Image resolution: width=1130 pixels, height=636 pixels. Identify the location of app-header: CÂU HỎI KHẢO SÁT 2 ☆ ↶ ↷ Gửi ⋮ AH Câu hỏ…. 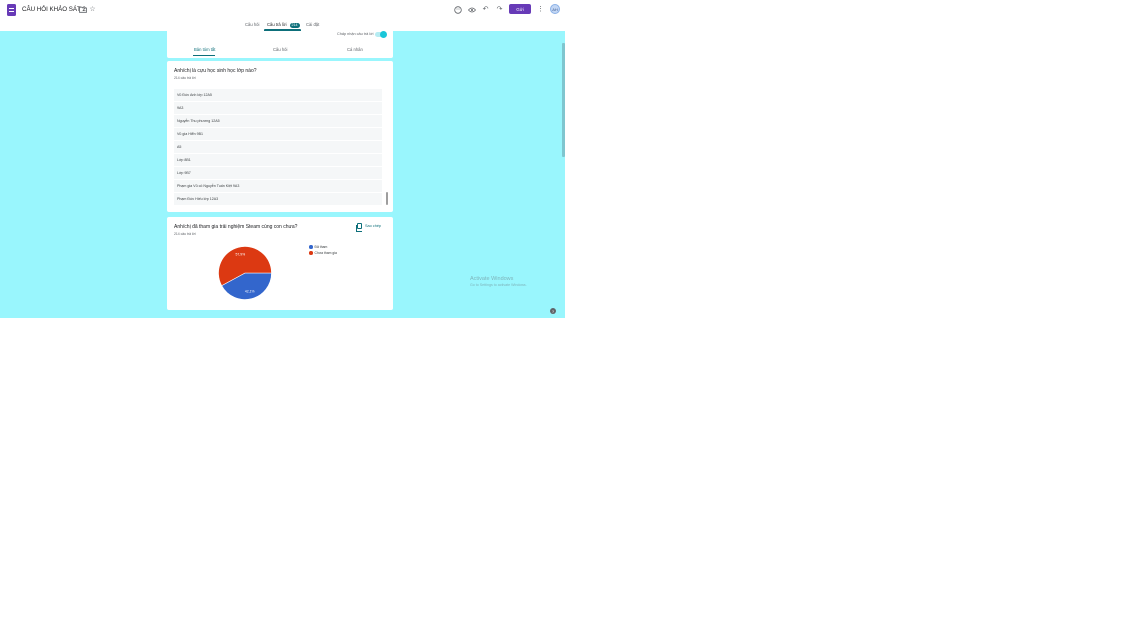
(282, 15).